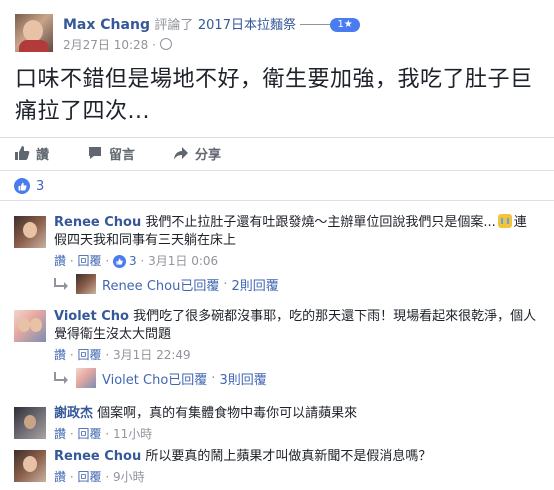 The width and height of the screenshot is (554, 490). I want to click on like-button: 讚, so click(31, 153).